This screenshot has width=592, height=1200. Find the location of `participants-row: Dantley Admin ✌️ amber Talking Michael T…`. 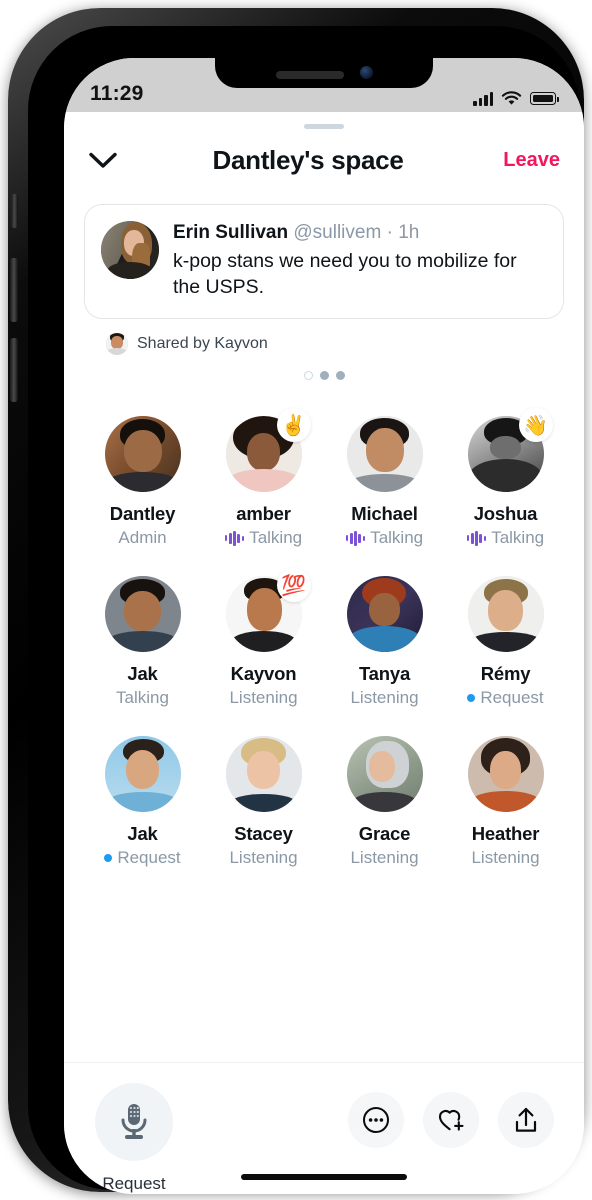

participants-row: Dantley Admin ✌️ amber Talking Michael T… is located at coordinates (324, 478).